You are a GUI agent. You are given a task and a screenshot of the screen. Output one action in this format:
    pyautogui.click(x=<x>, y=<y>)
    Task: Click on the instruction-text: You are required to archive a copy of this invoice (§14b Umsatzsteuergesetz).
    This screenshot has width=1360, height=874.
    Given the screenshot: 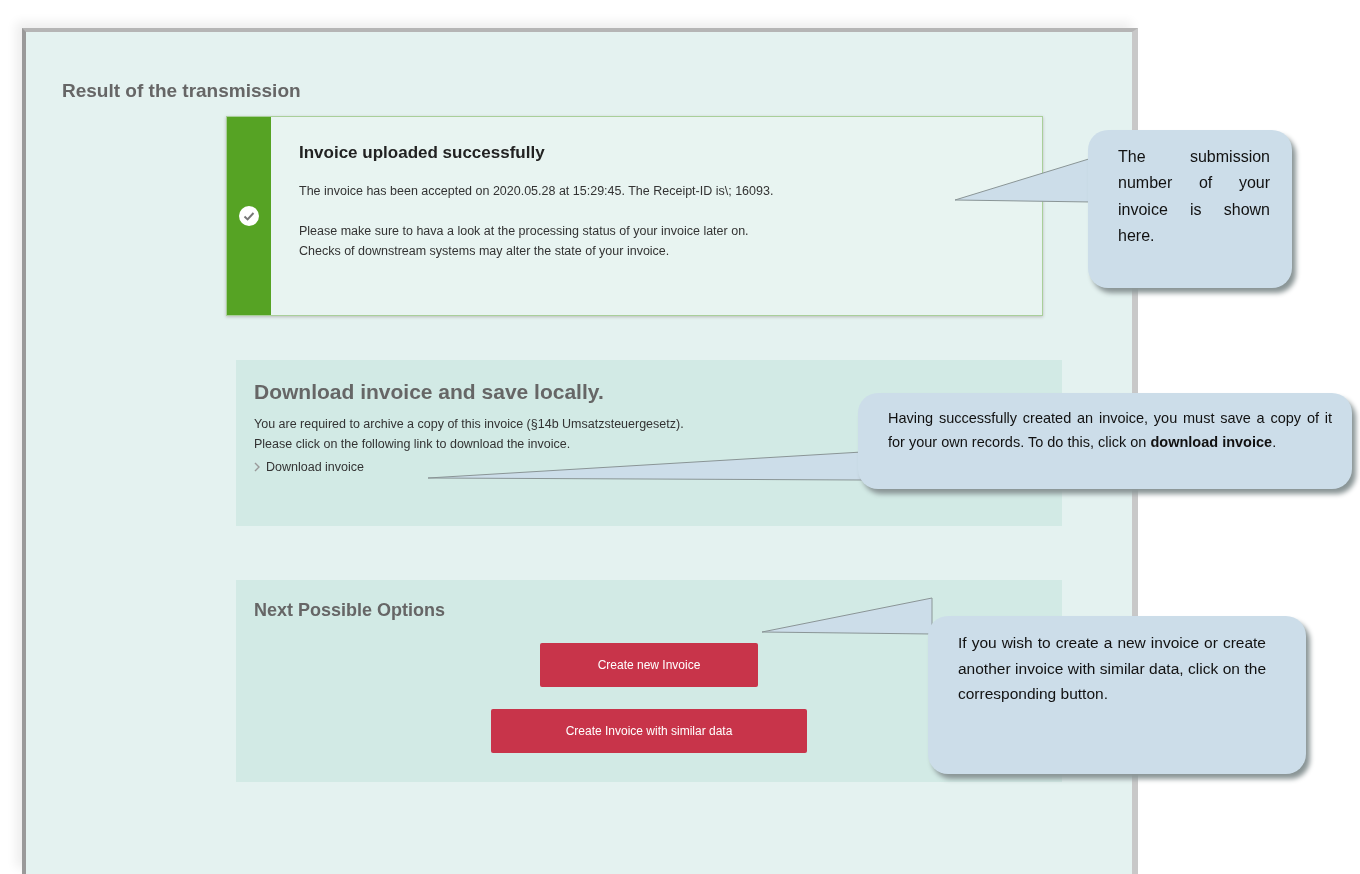 What is the action you would take?
    pyautogui.click(x=469, y=424)
    